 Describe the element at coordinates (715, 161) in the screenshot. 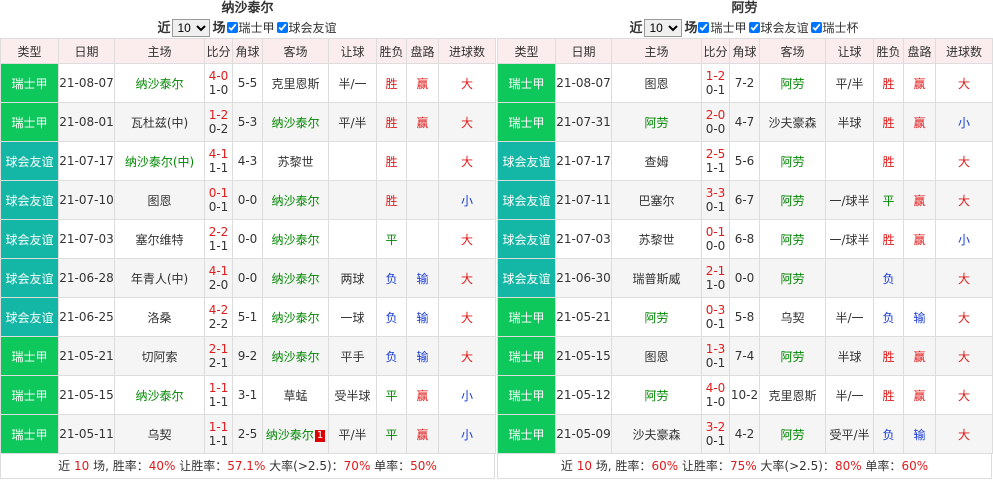

I see `match-score: 2-5 1-1` at that location.